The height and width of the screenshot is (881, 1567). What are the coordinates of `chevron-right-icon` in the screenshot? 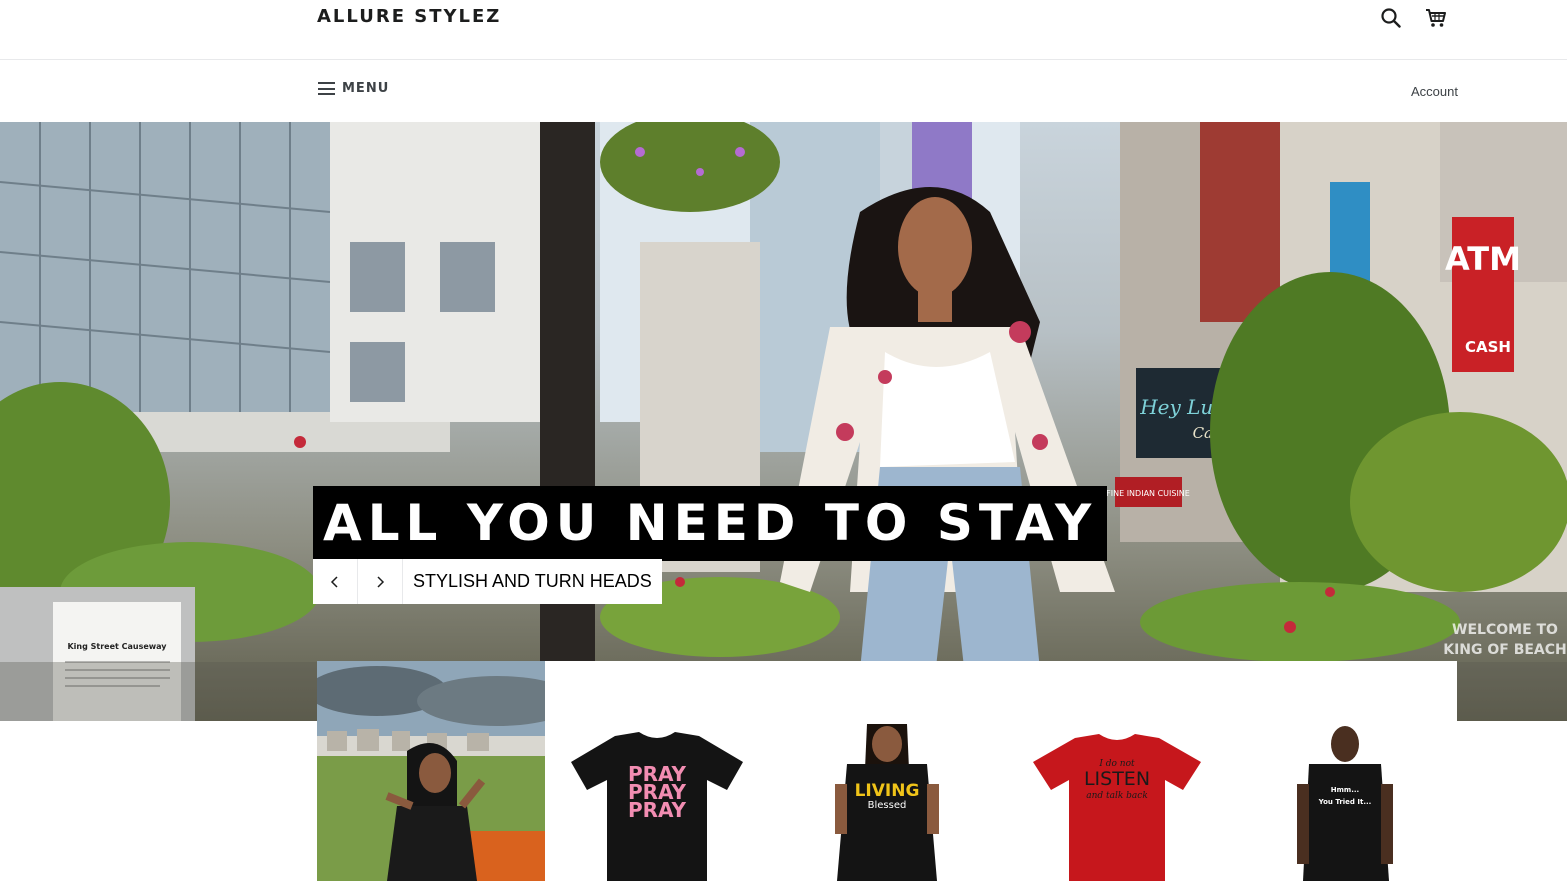 It's located at (381, 581).